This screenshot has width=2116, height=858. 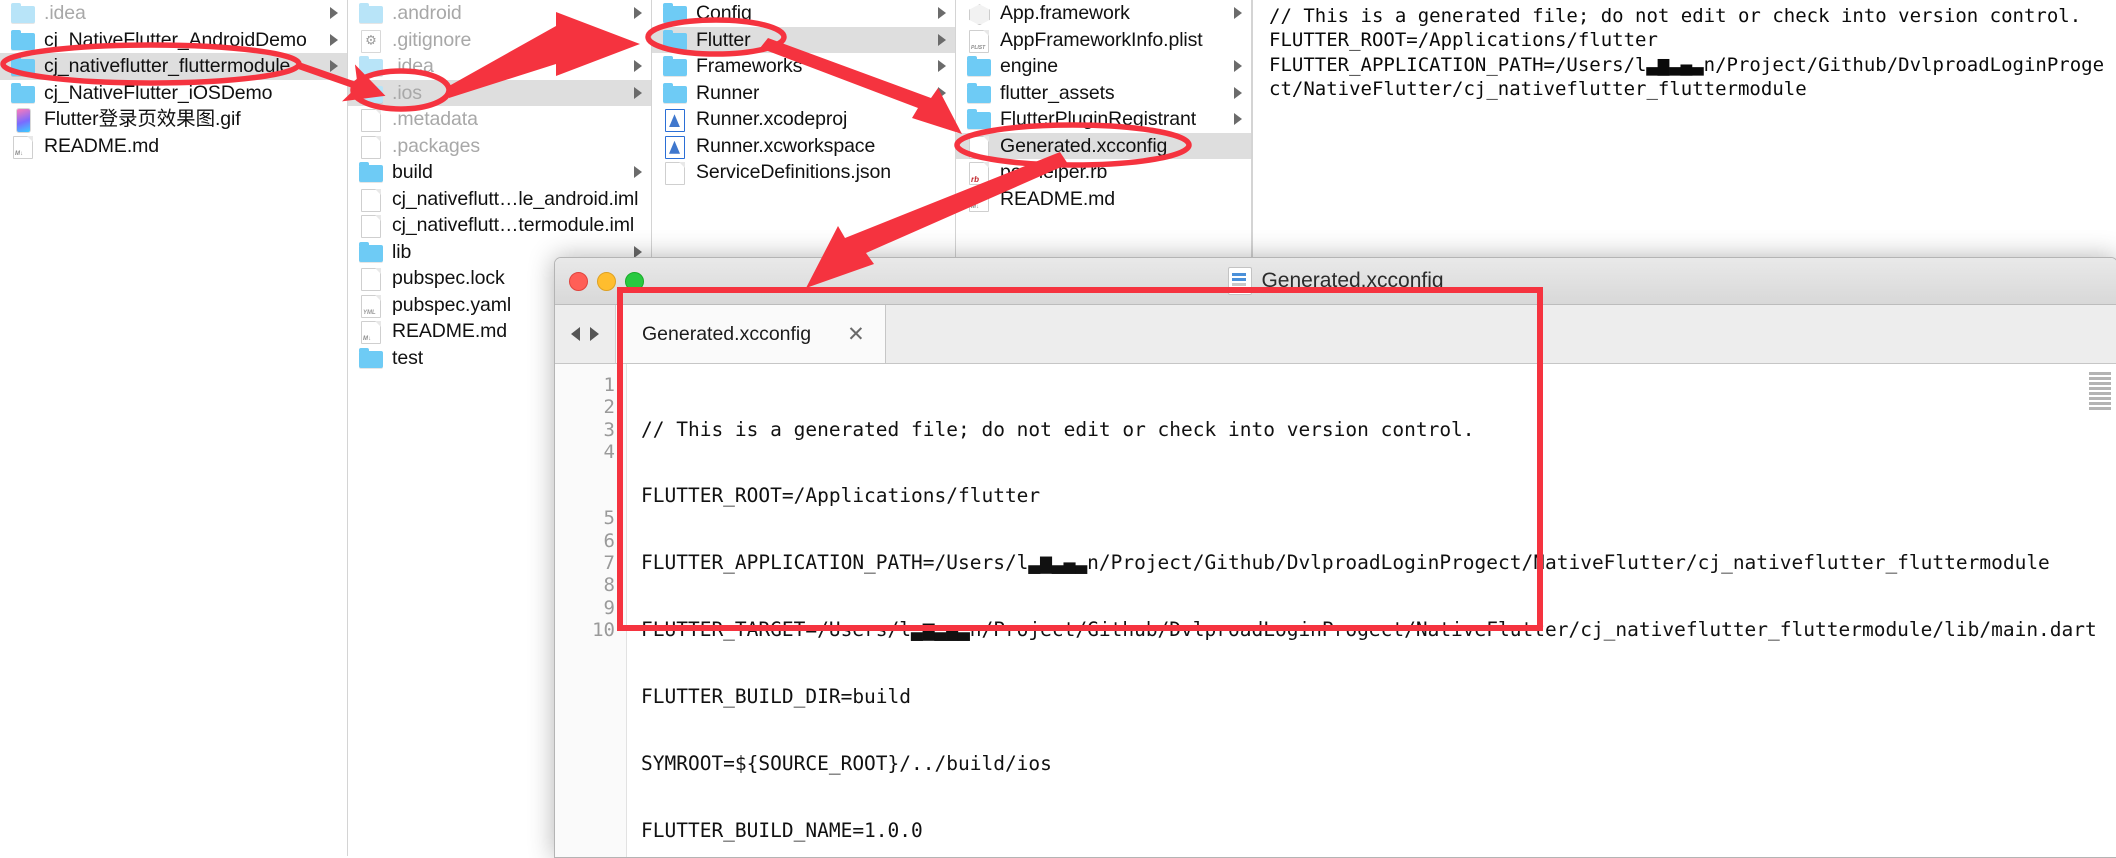 What do you see at coordinates (782, 830) in the screenshot?
I see `code-line: FLUTTER_BUILD_NAME=1.0.0` at bounding box center [782, 830].